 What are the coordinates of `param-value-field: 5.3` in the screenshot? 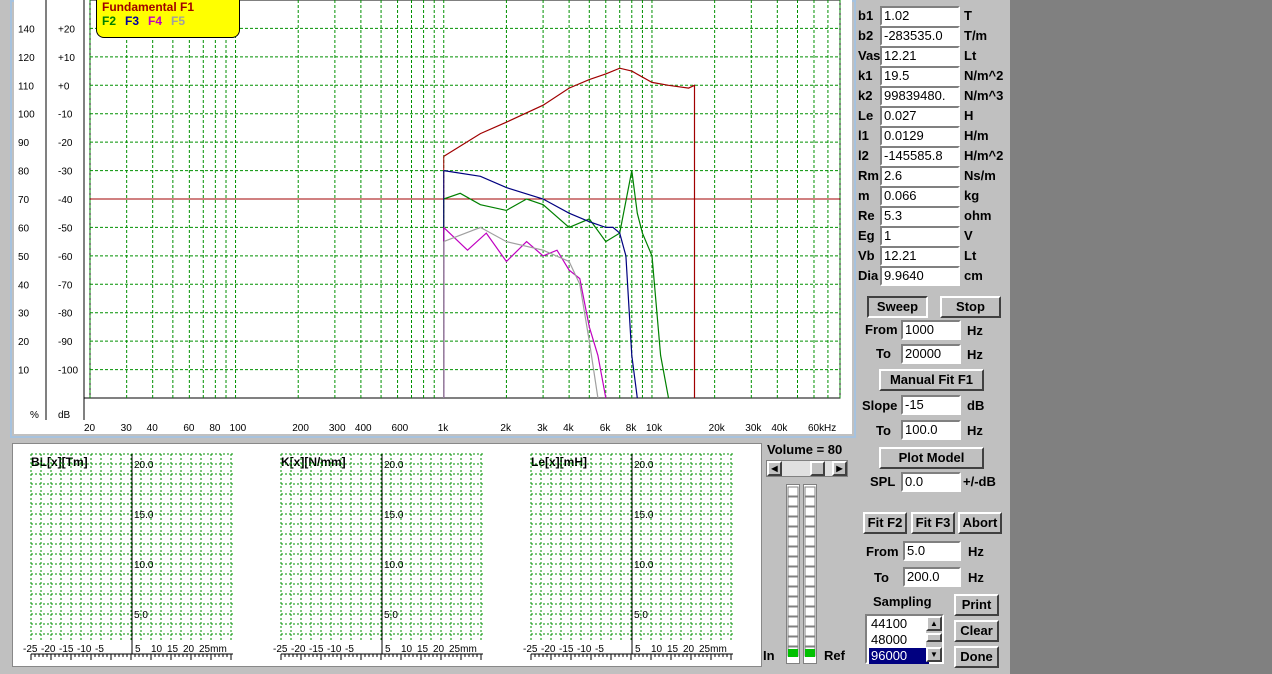 It's located at (920, 216).